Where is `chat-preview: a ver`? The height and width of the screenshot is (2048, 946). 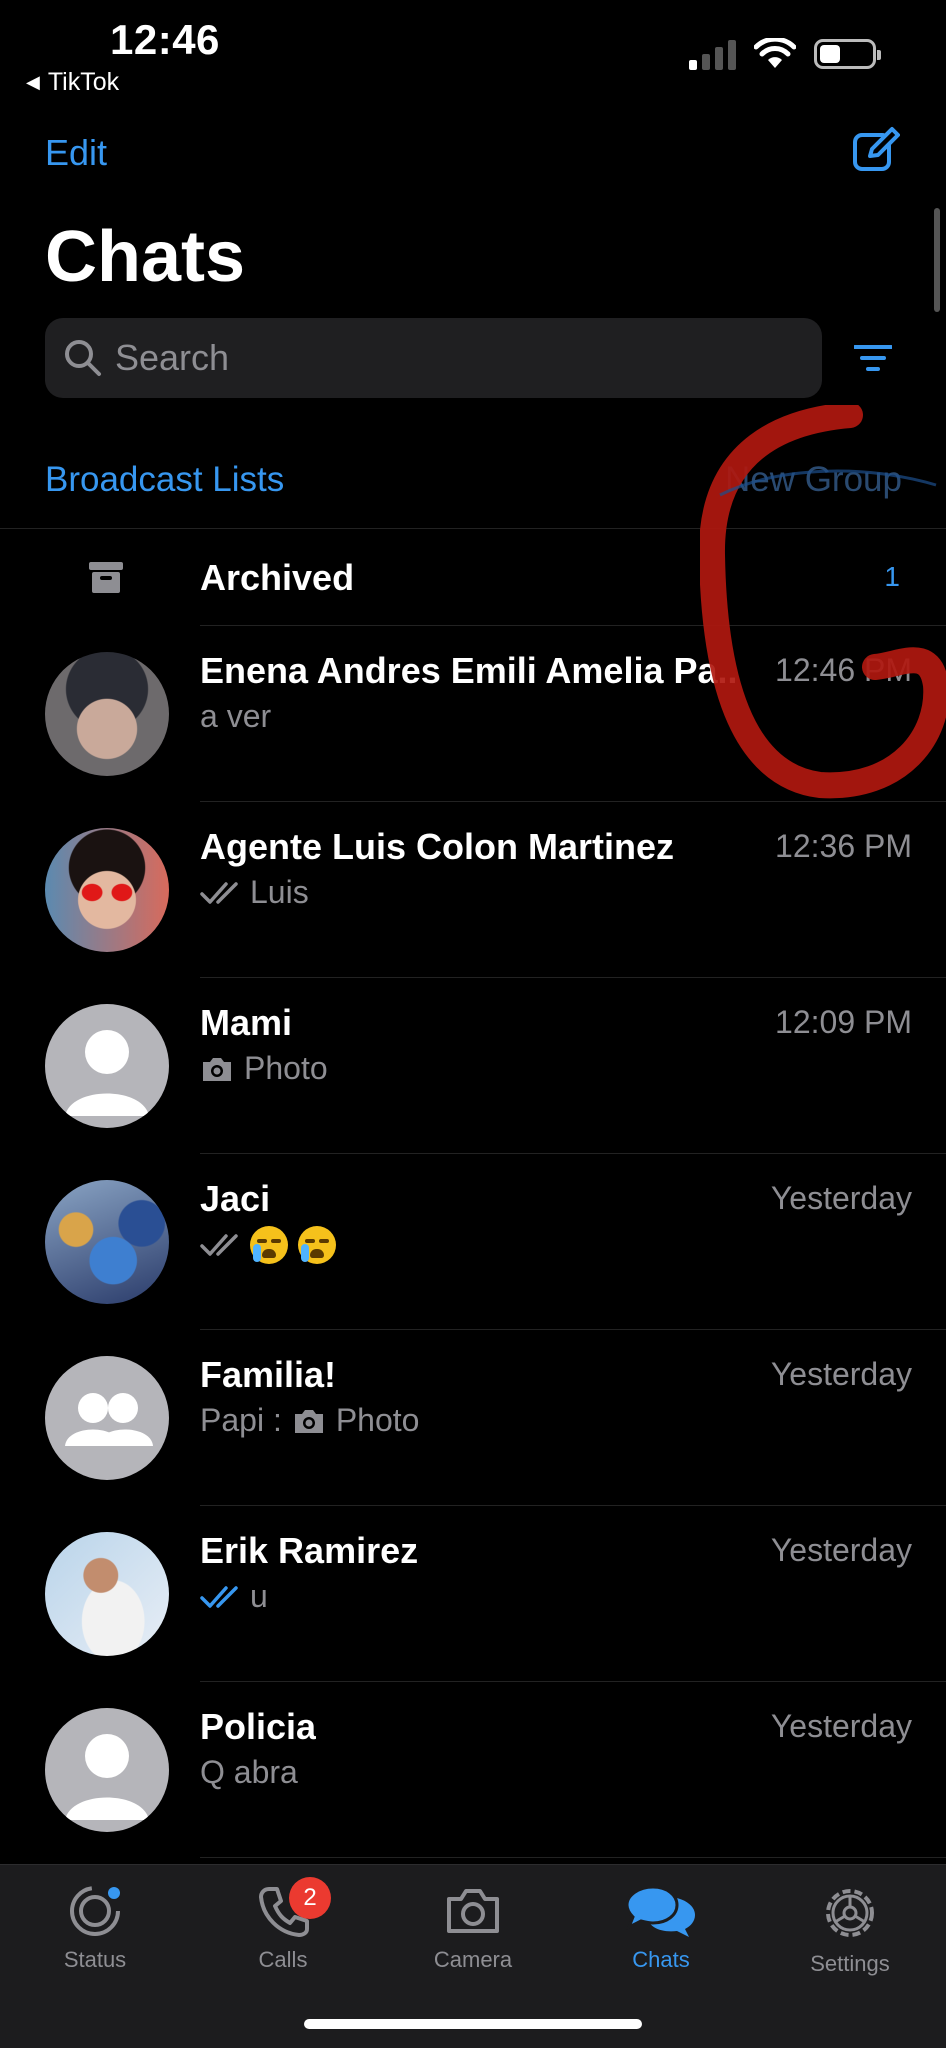
chat-preview: a ver is located at coordinates (235, 716).